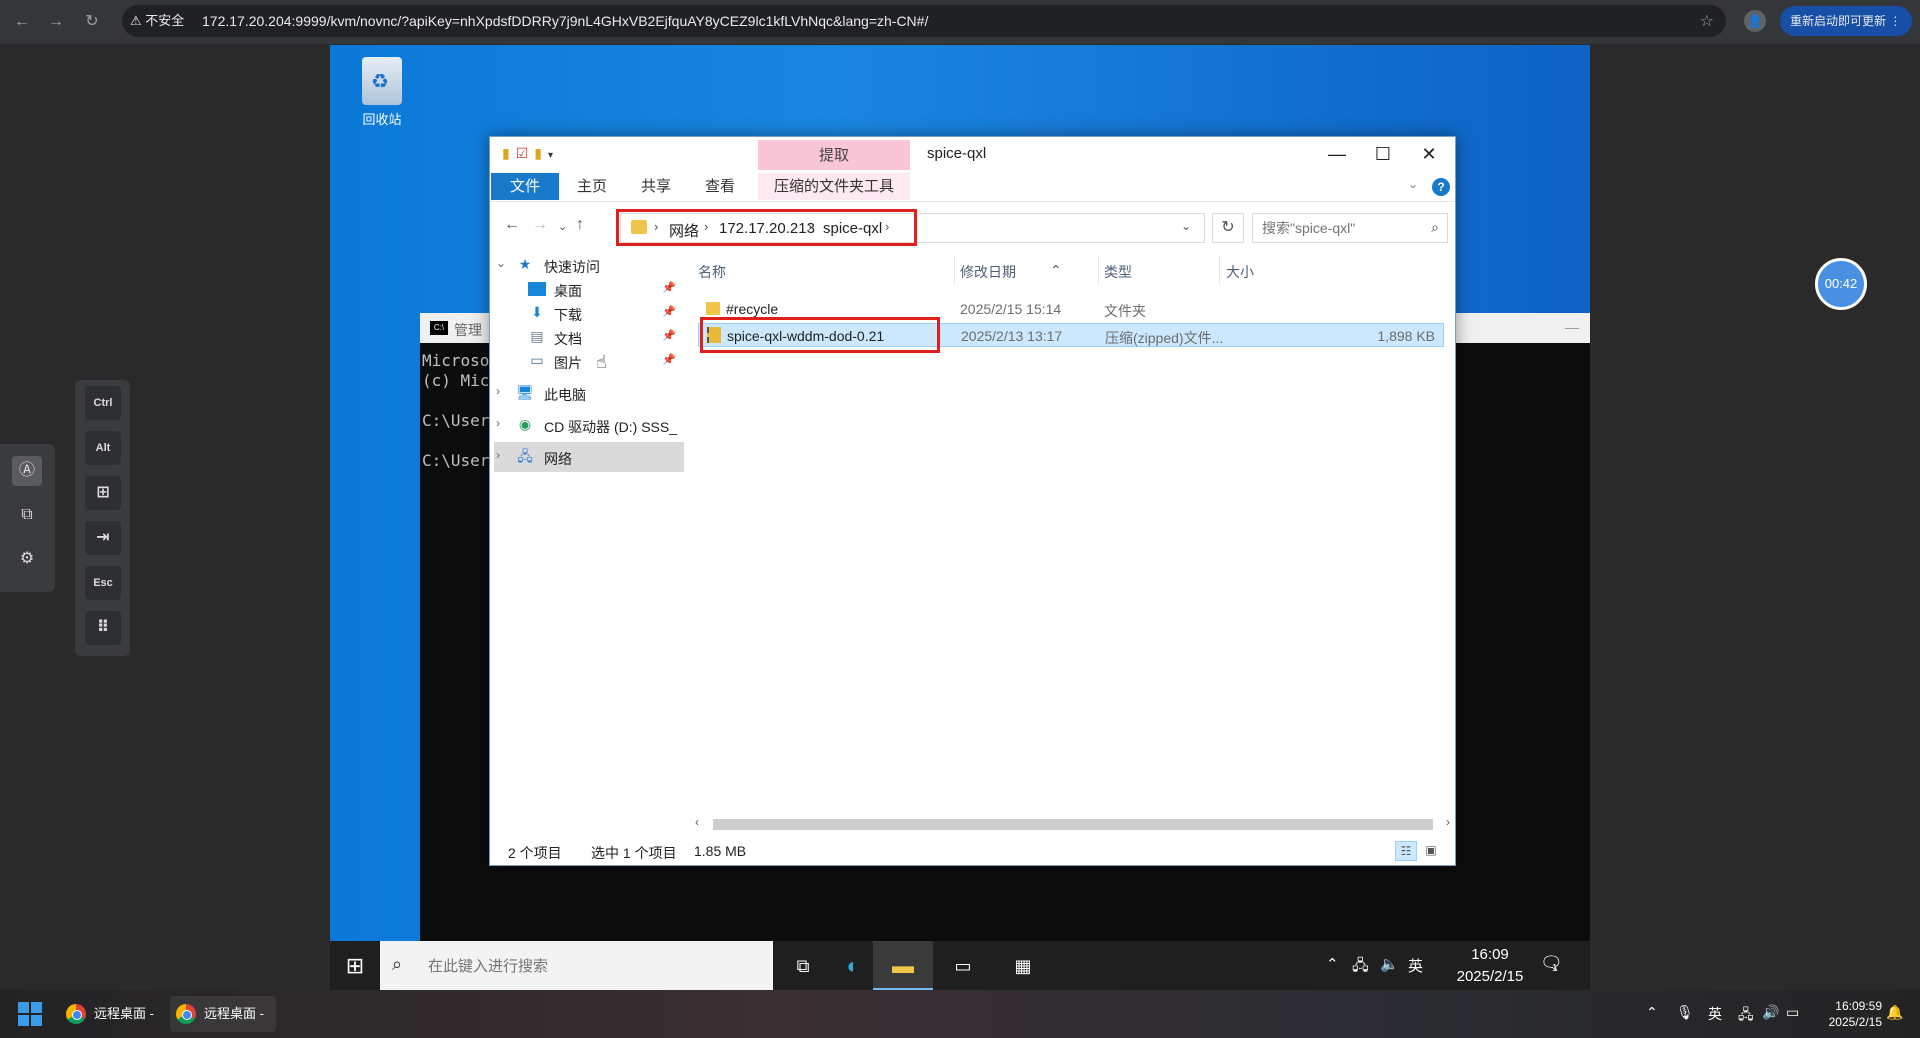 Image resolution: width=1920 pixels, height=1038 pixels. I want to click on refresh-icon: ↻, so click(1228, 228).